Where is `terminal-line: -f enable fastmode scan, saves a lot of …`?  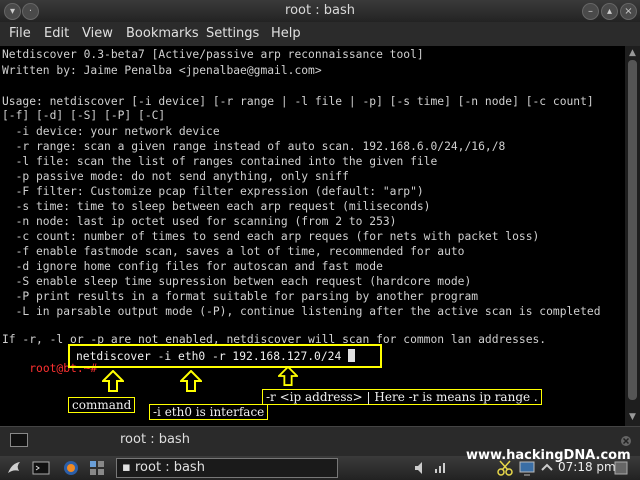 terminal-line: -f enable fastmode scan, saves a lot of … is located at coordinates (233, 251).